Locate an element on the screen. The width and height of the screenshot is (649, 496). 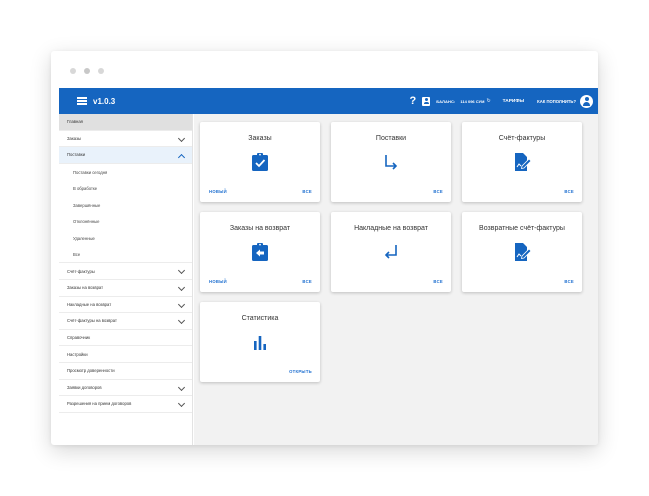
card-return-waybills: Накладные на возврат ВСЕ is located at coordinates (391, 252).